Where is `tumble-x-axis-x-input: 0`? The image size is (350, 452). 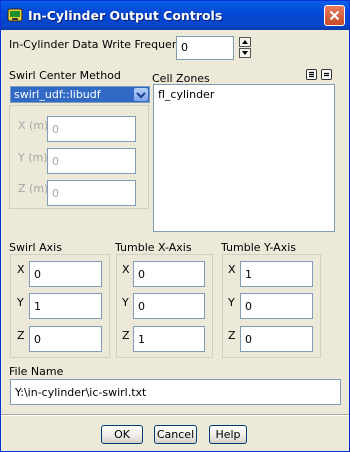 tumble-x-axis-x-input: 0 is located at coordinates (169, 274).